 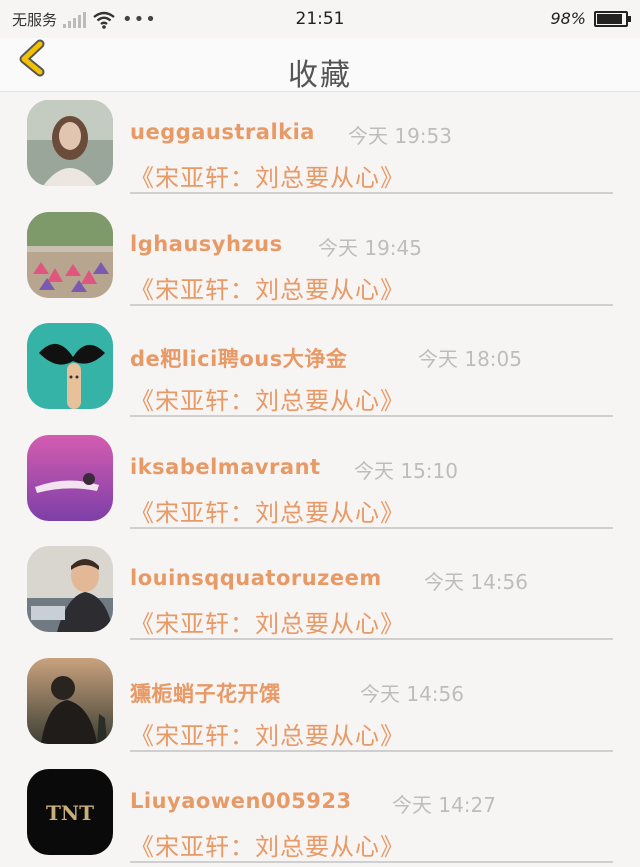 I want to click on status-bar: 无服务 ••• 21:51 98%, so click(x=320, y=19).